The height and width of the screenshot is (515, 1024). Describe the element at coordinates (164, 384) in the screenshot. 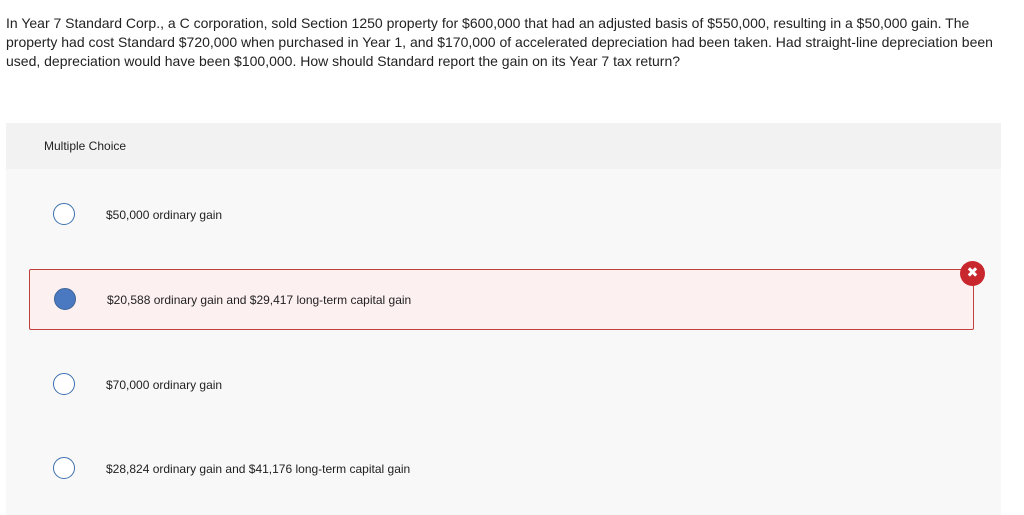

I see `choice-label: $70,000 ordinary gain` at that location.